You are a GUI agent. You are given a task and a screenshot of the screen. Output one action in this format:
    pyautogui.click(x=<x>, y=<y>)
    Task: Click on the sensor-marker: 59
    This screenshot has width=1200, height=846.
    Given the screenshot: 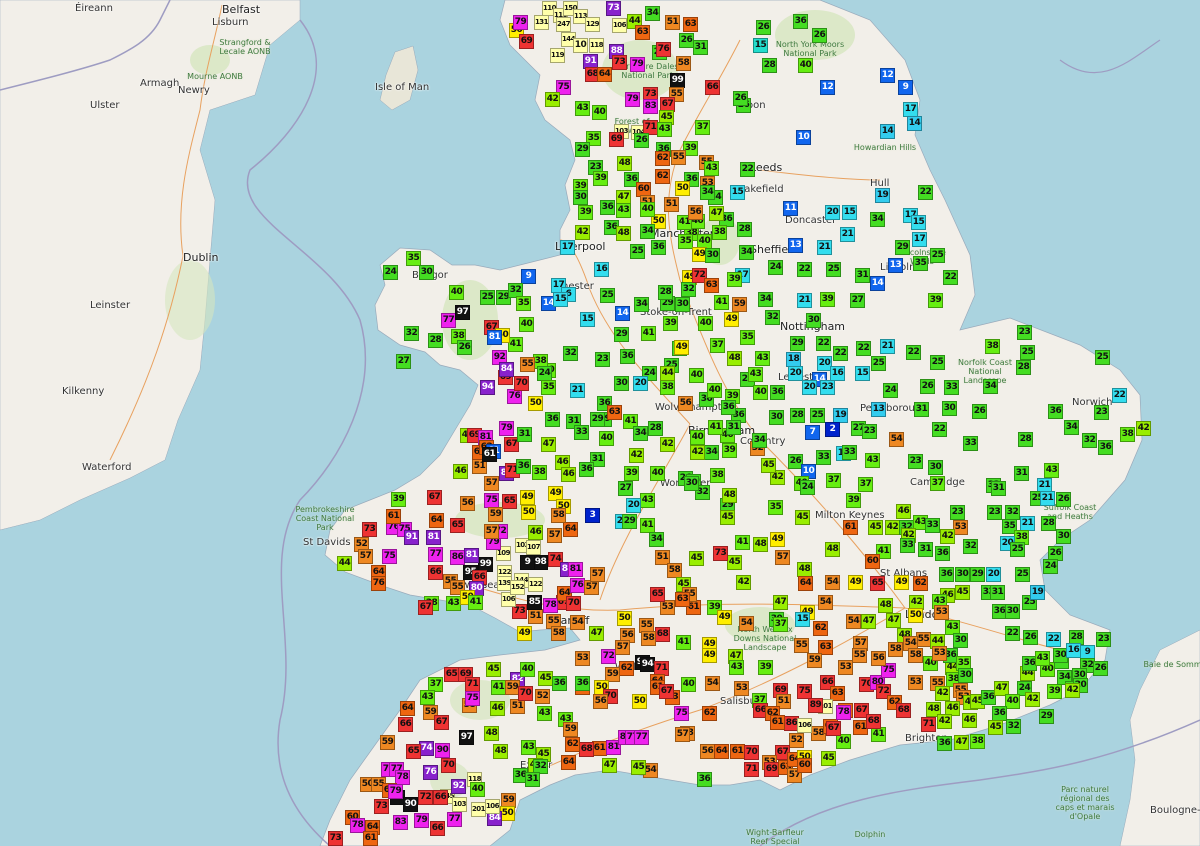 What is the action you would take?
    pyautogui.click(x=814, y=660)
    